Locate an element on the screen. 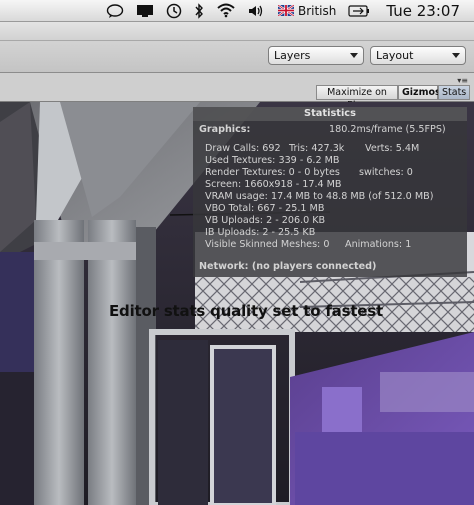 This screenshot has height=505, width=474. panel-menu-icon: ▾≡ is located at coordinates (462, 80).